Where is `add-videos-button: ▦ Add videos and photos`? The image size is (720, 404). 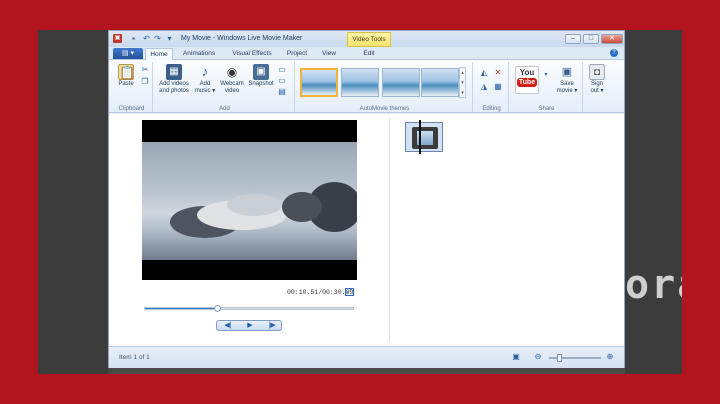
add-videos-button: ▦ Add videos and photos is located at coordinates (174, 79).